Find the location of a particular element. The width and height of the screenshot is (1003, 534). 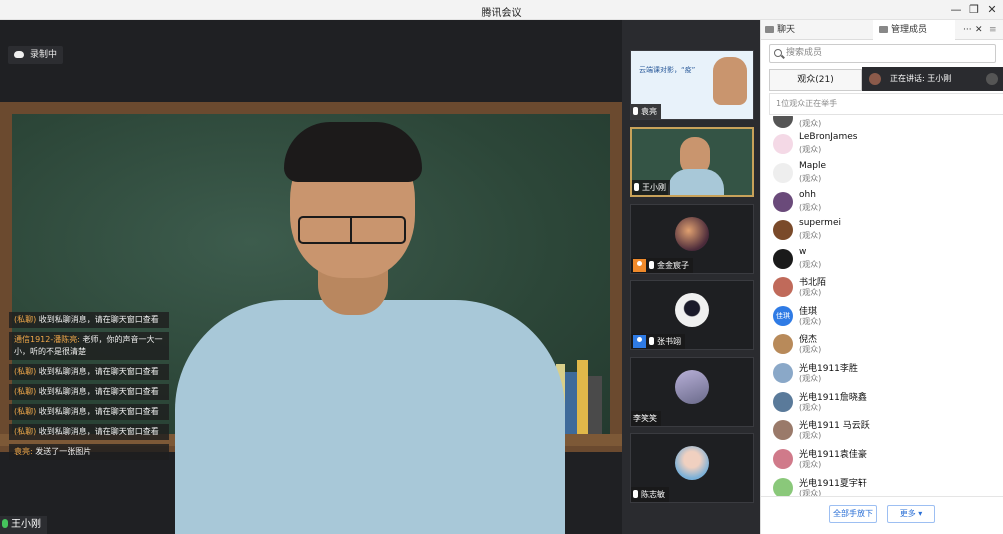

lower-all-hands-button: 全部手放下 is located at coordinates (853, 514).